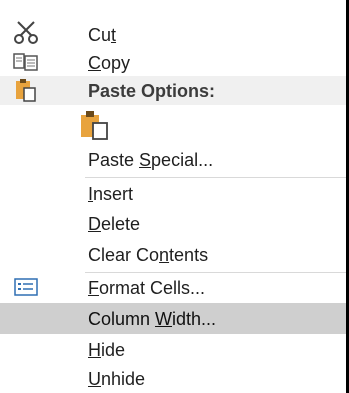 This screenshot has width=349, height=393. Describe the element at coordinates (174, 349) in the screenshot. I see `menu-item-hide: Hide` at that location.